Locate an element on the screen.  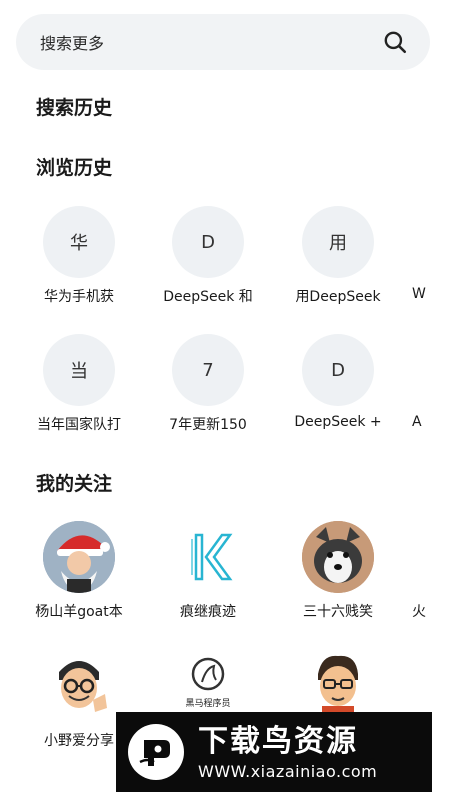
follow-item: 三十六贱笑 is located at coordinates (338, 581).